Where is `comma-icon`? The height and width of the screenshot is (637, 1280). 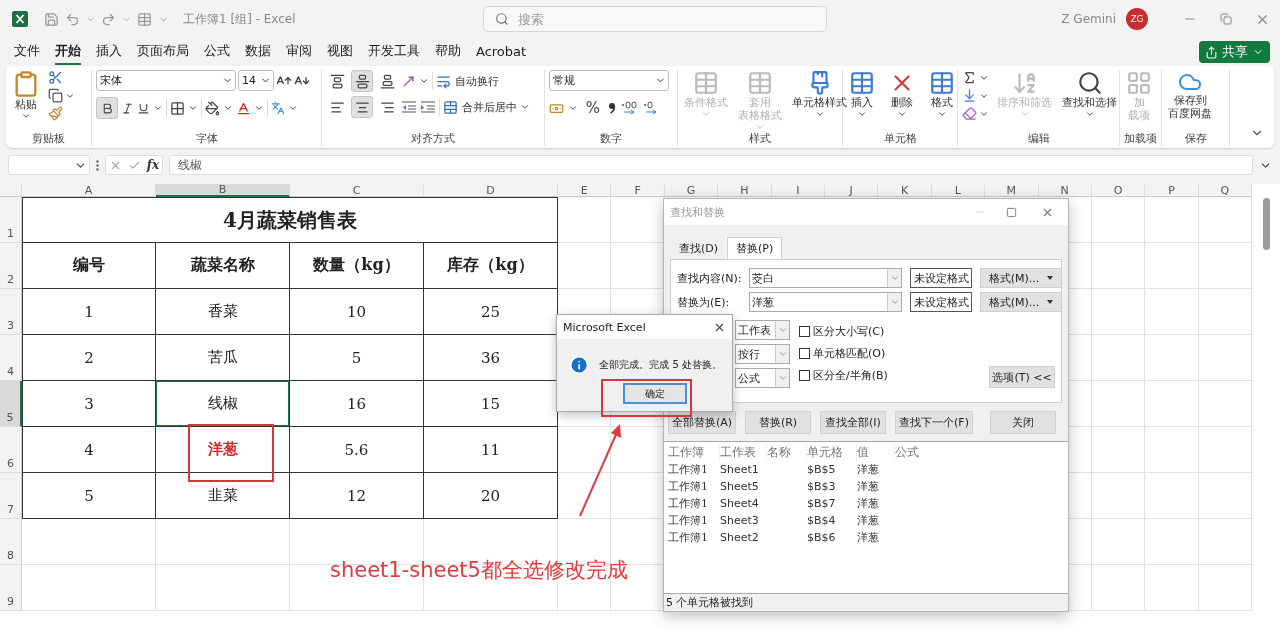 comma-icon is located at coordinates (612, 108).